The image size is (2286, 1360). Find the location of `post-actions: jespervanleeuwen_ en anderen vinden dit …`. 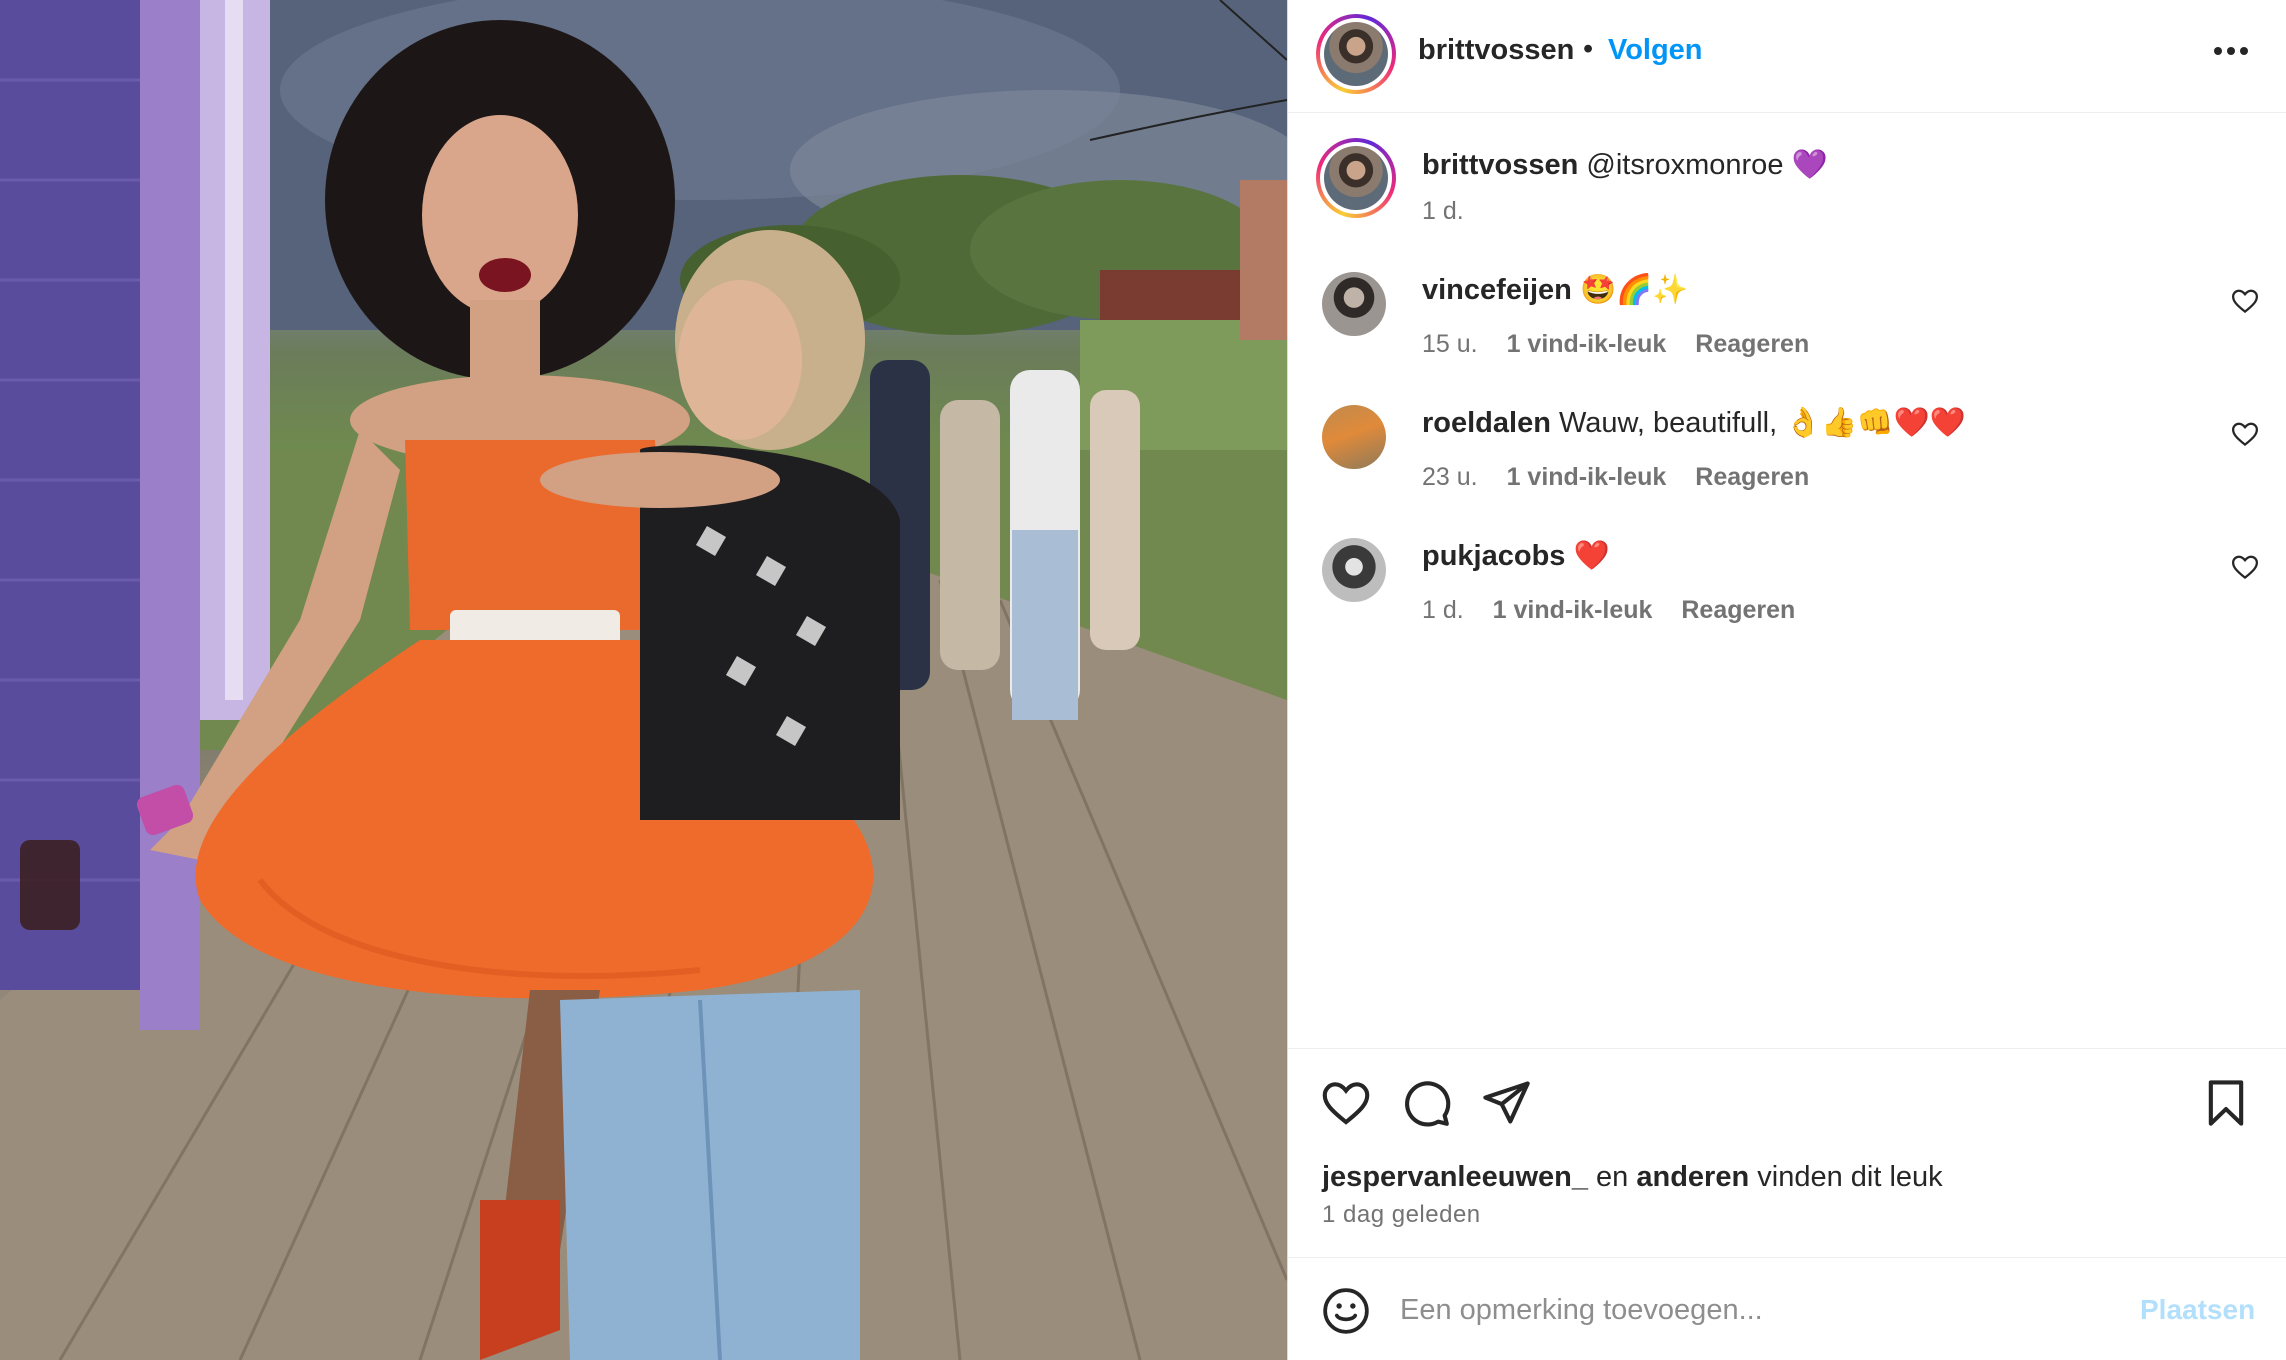

post-actions: jespervanleeuwen_ en anderen vinden dit … is located at coordinates (1787, 1154).